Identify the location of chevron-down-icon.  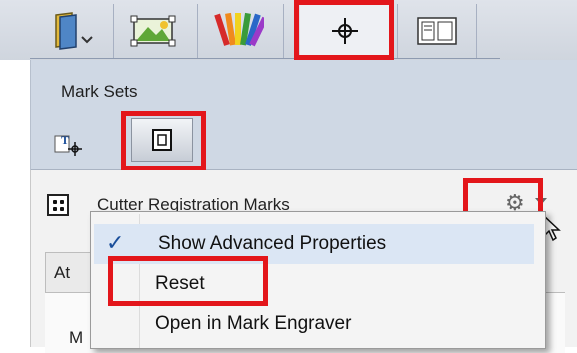
(541, 201).